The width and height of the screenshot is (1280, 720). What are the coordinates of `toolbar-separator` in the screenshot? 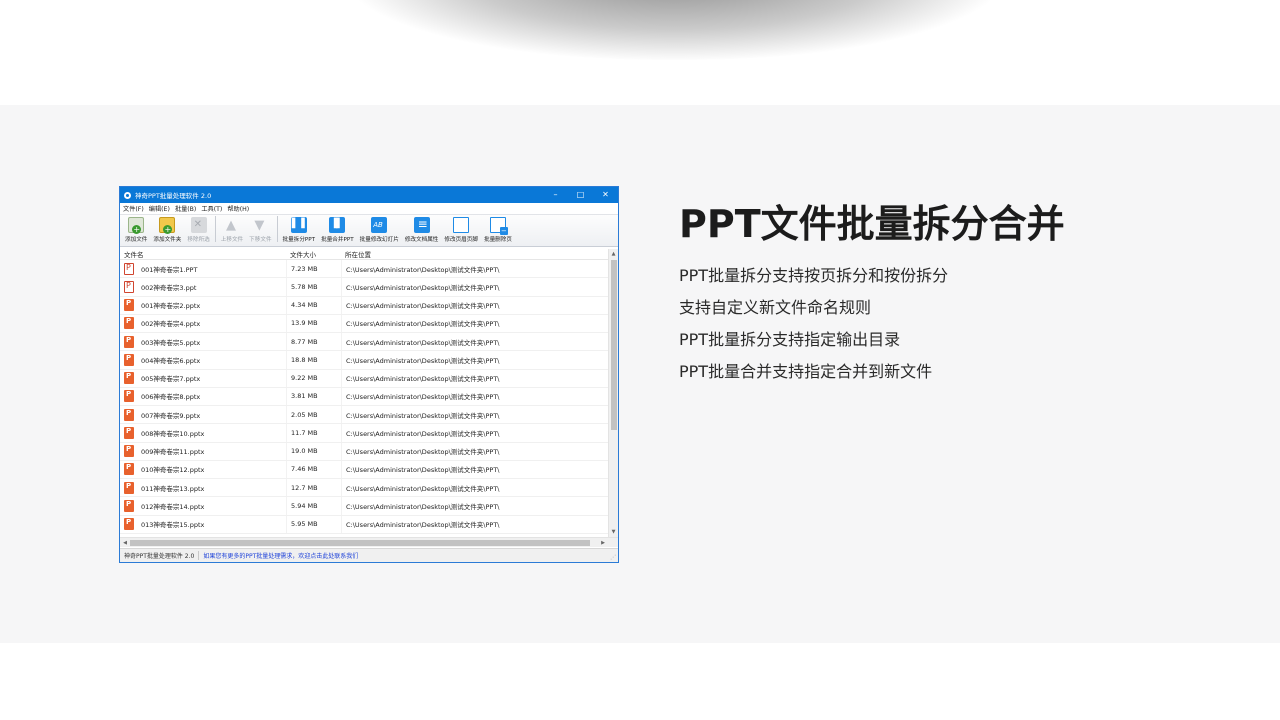 It's located at (215, 229).